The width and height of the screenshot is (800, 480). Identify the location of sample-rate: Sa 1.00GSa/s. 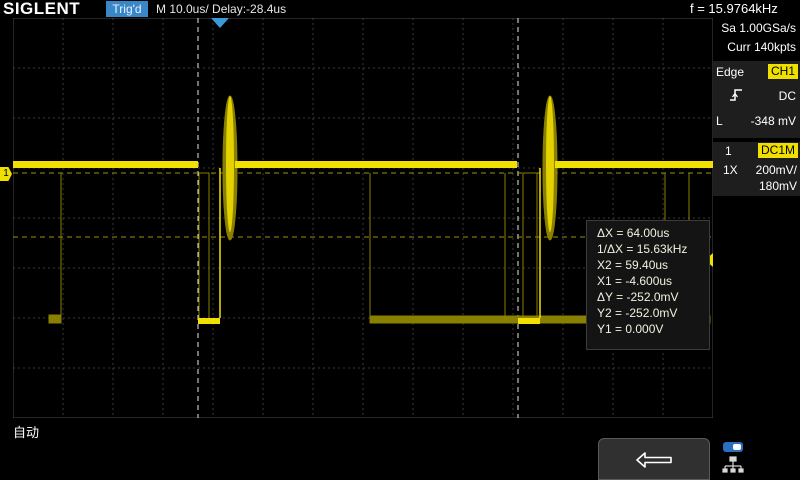
(758, 28).